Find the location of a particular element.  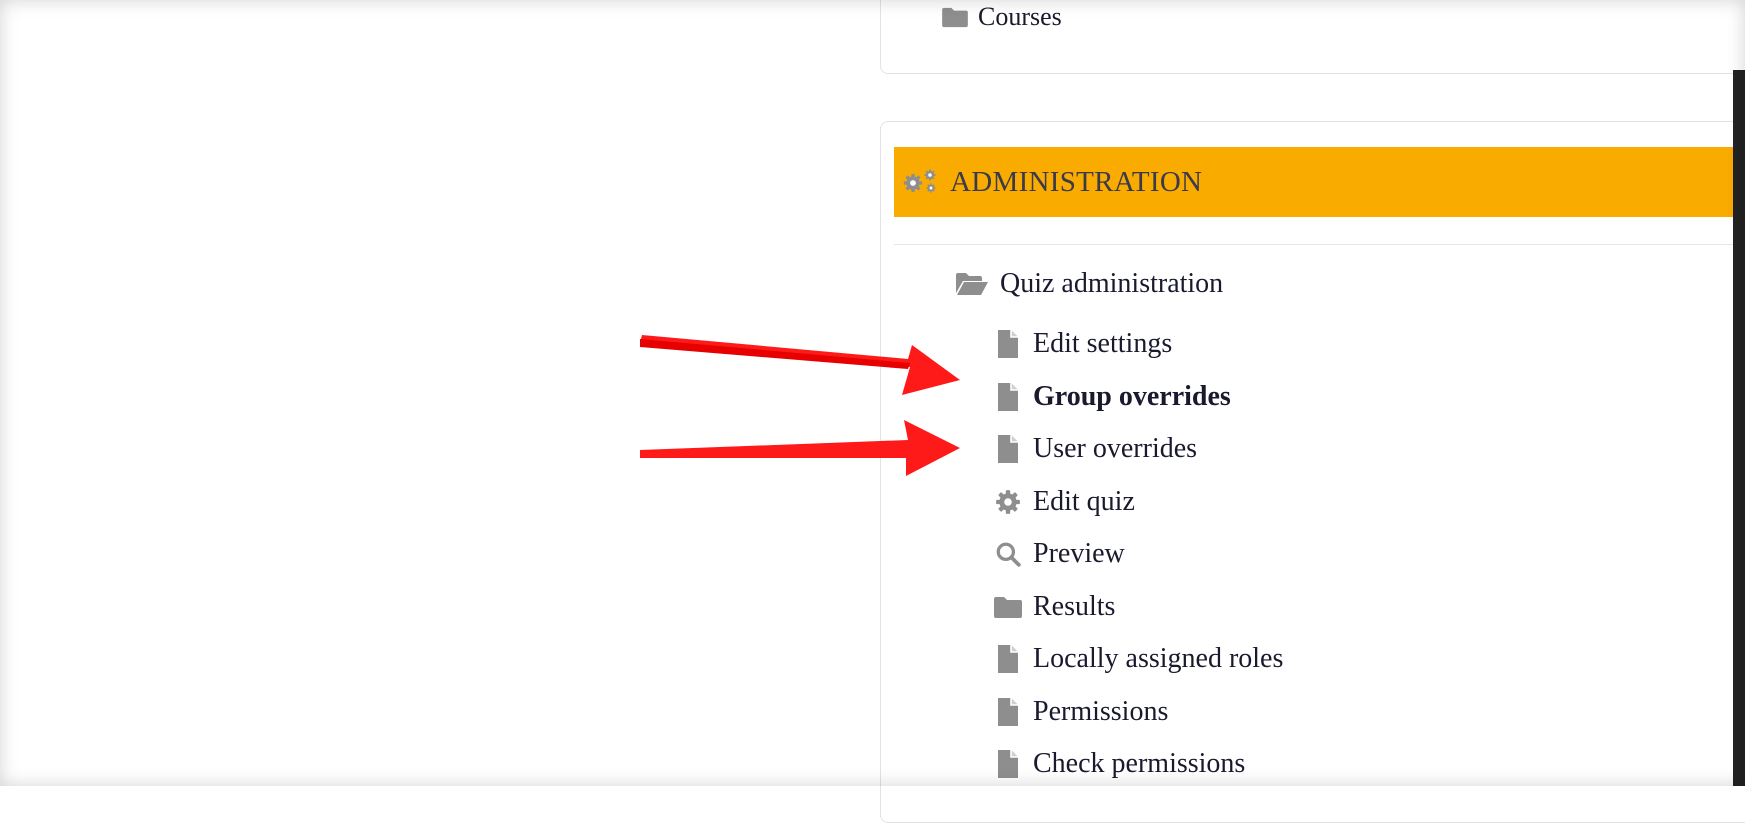

quiz-administration-node: Quiz administration is located at coordinates (1088, 284).